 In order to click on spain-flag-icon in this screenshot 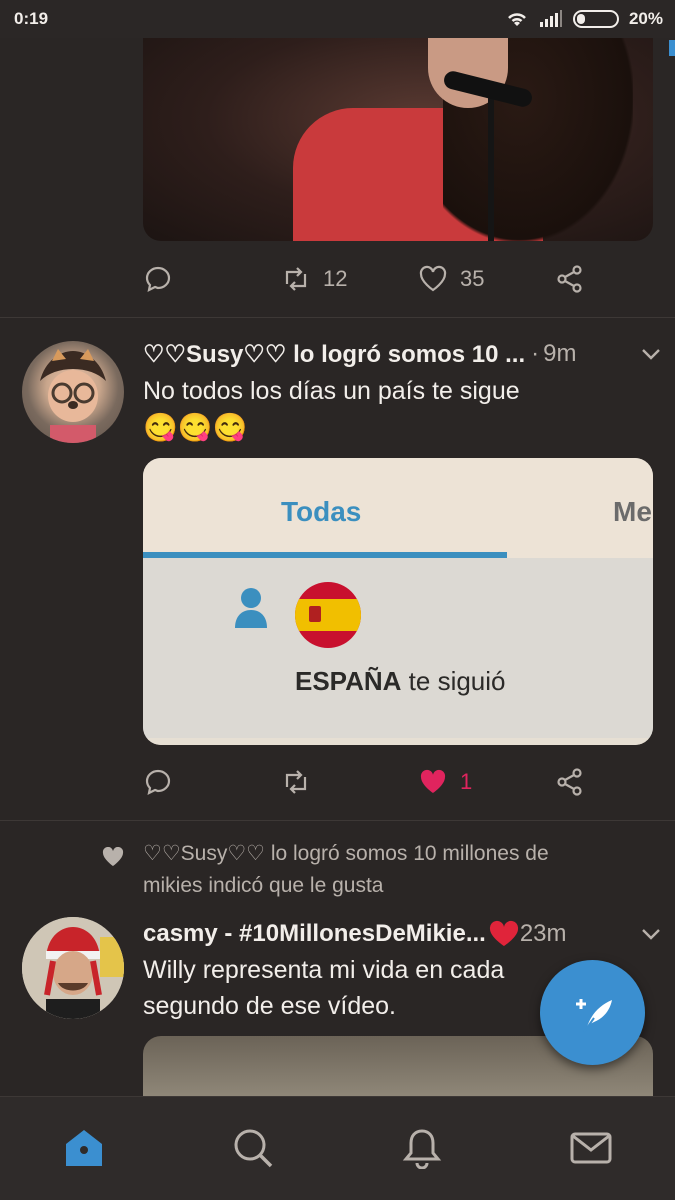, I will do `click(328, 615)`.